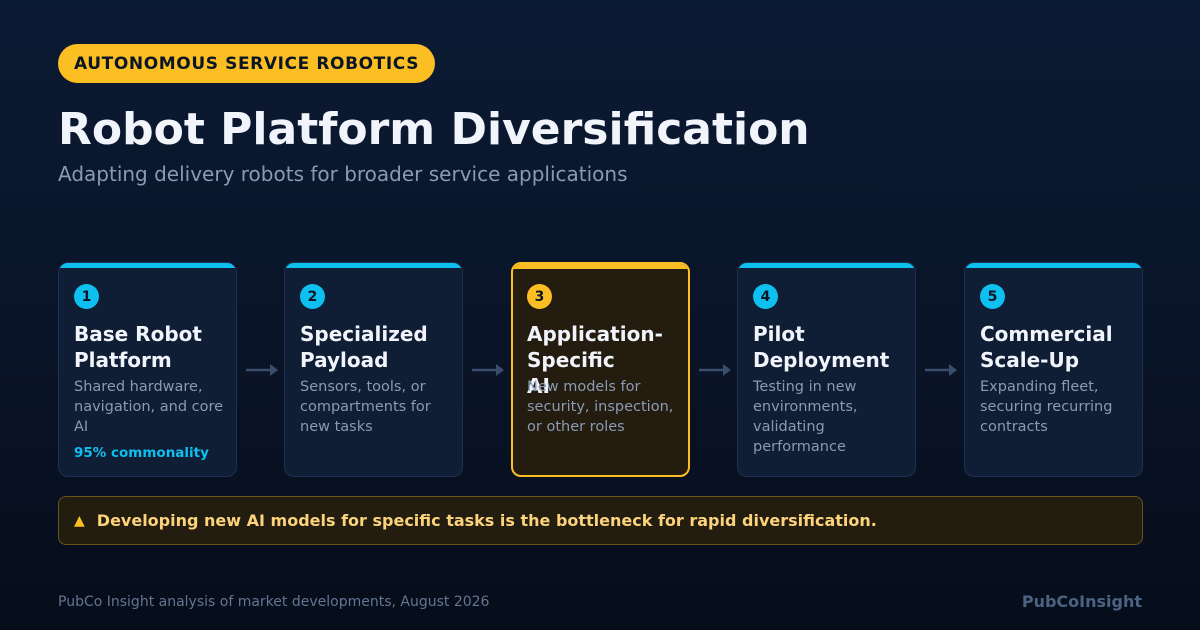 Image resolution: width=1200 pixels, height=630 pixels. Describe the element at coordinates (138, 347) in the screenshot. I see `step-title: Base Robot Platform` at that location.